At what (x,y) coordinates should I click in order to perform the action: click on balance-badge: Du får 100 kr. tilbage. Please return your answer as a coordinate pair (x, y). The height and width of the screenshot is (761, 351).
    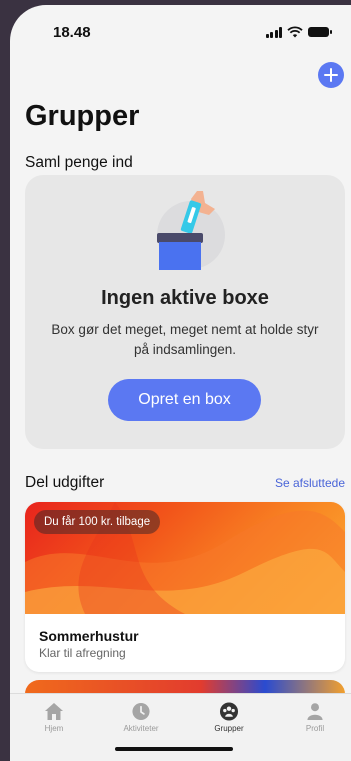
    Looking at the image, I should click on (97, 522).